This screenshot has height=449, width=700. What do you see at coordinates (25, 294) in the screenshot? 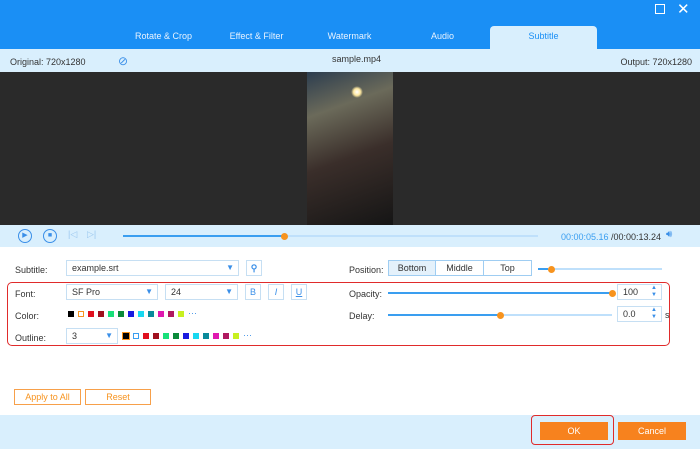
I see `font-label: Font:` at bounding box center [25, 294].